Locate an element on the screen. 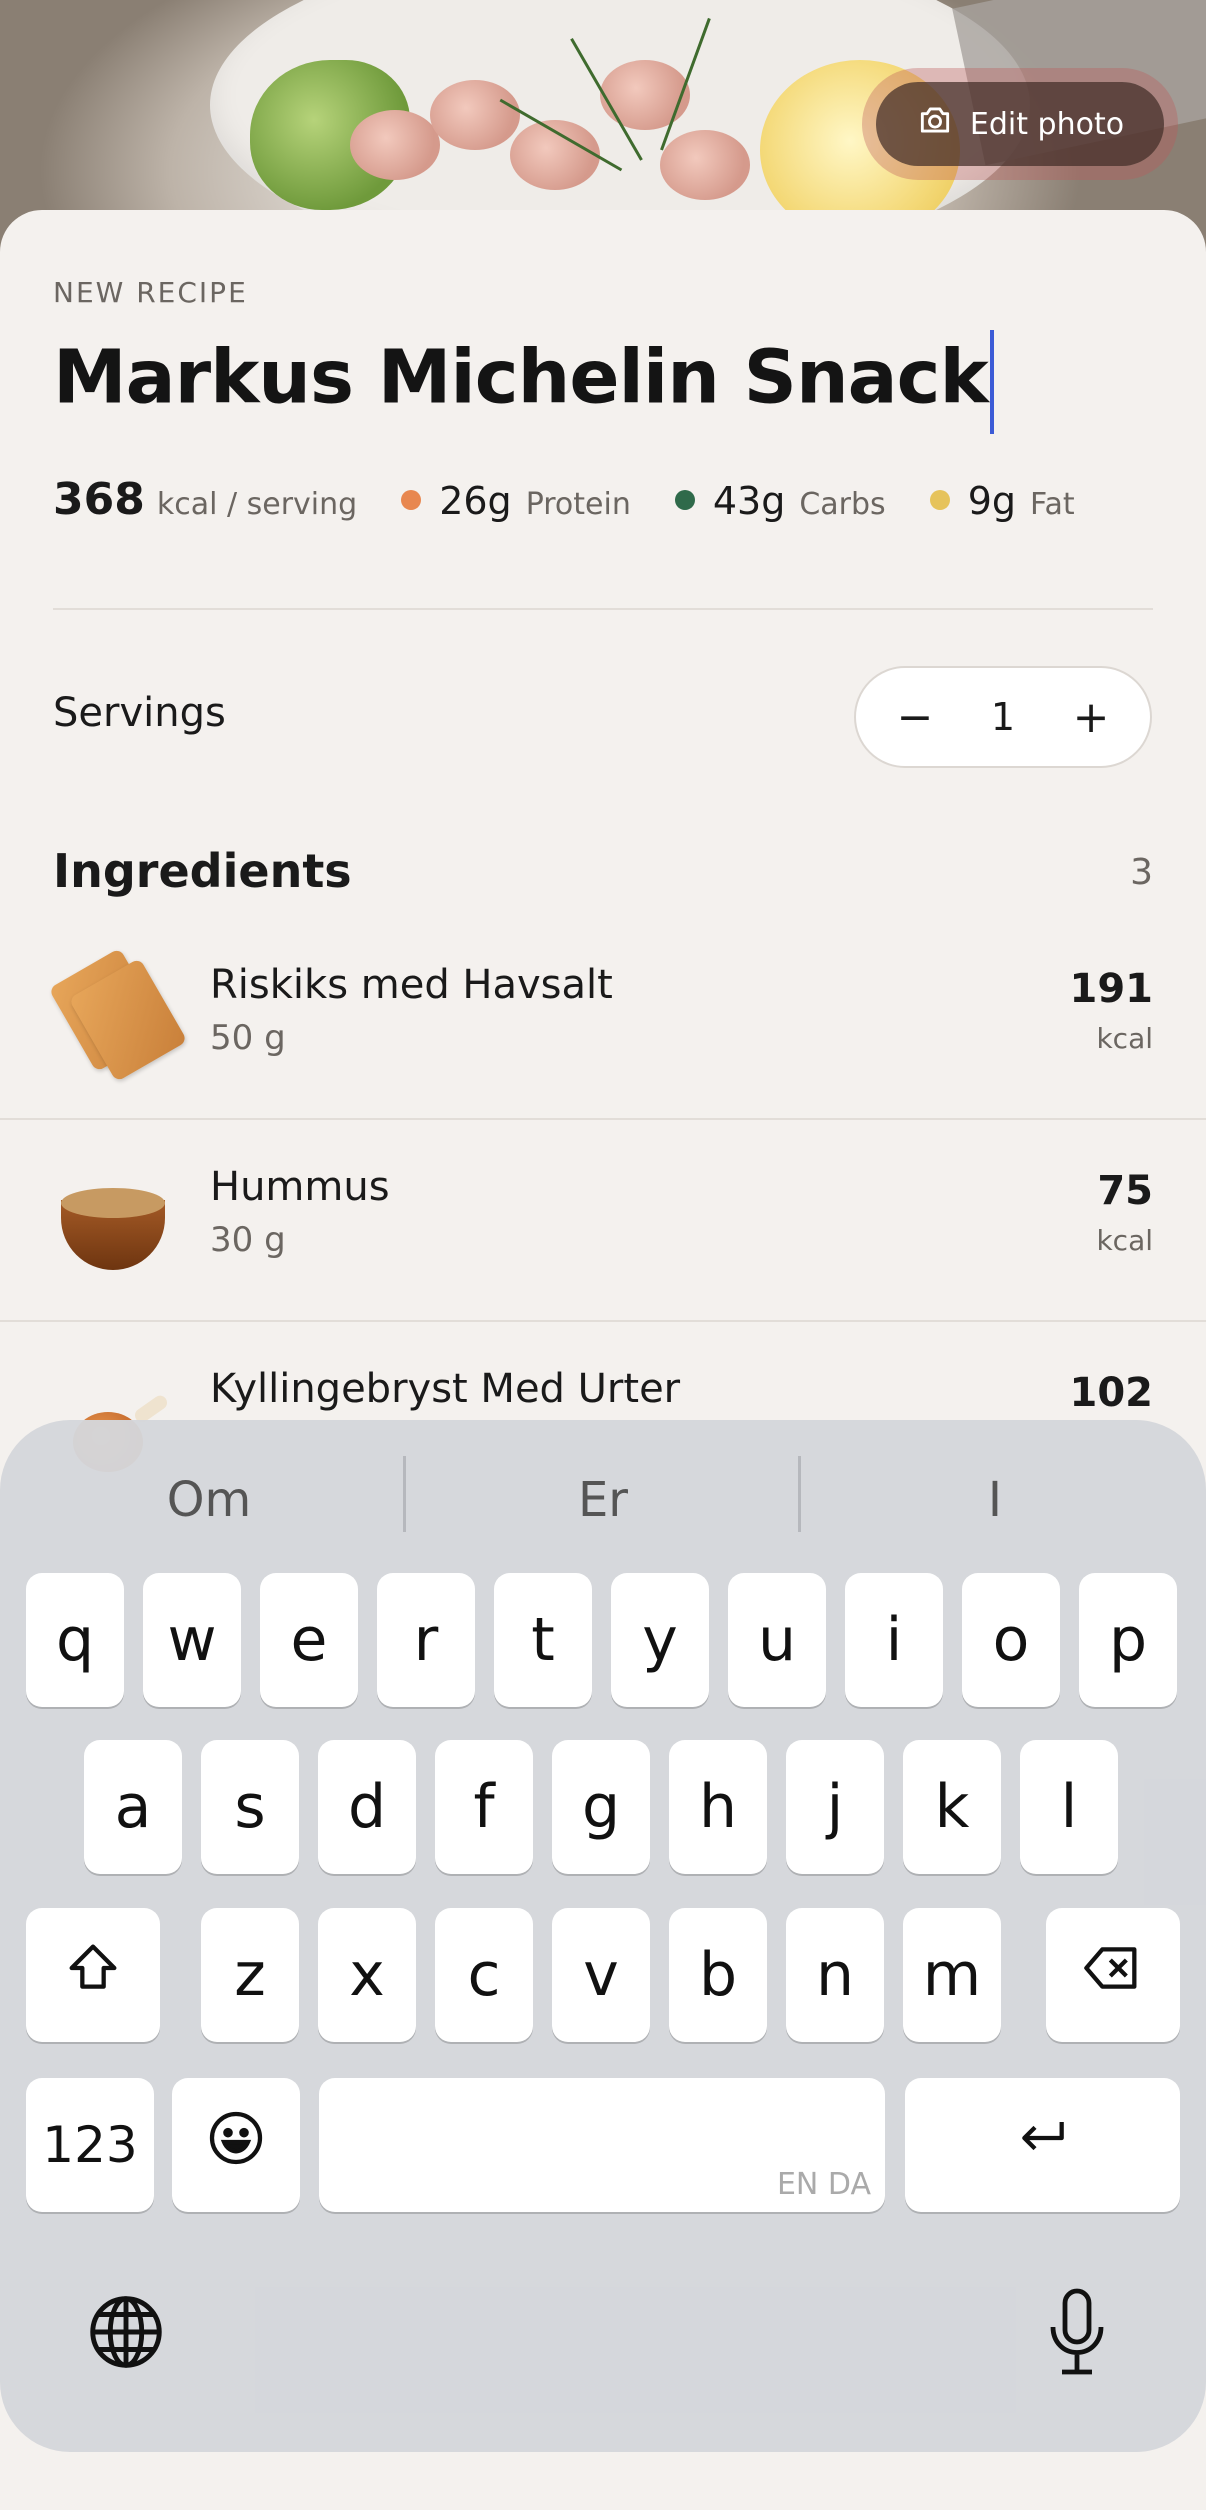 This screenshot has height=2510, width=1206. ingredient-kcal: 191 is located at coordinates (1111, 989).